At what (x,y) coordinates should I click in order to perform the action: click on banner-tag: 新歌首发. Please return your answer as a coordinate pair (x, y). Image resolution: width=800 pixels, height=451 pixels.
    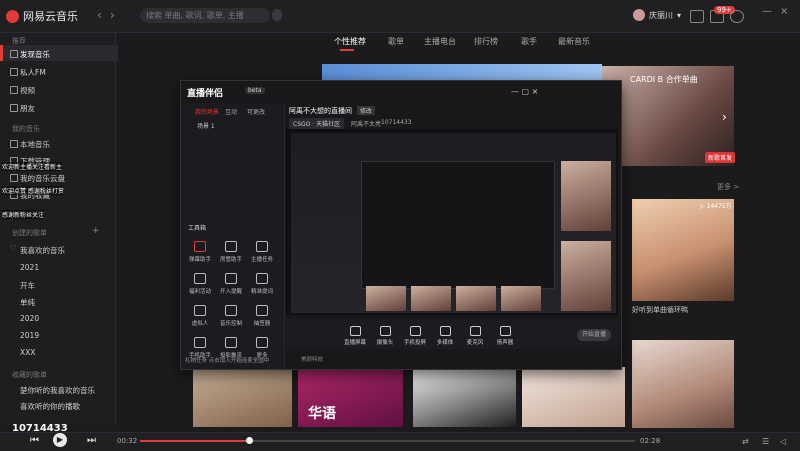
    Looking at the image, I should click on (720, 157).